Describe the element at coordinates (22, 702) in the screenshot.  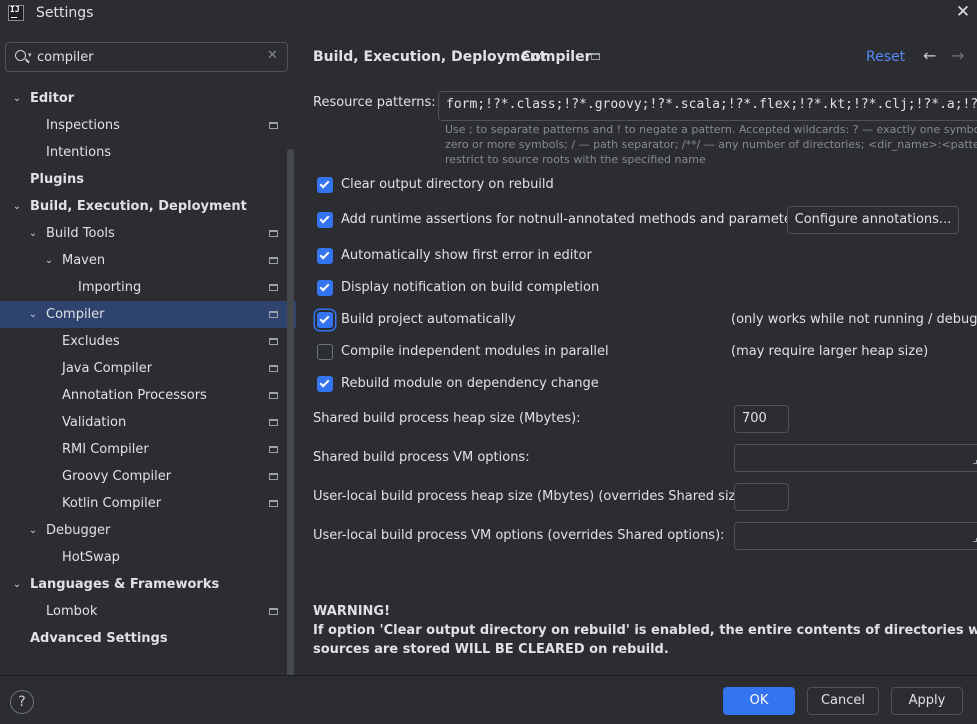
I see `help-icon: ?` at that location.